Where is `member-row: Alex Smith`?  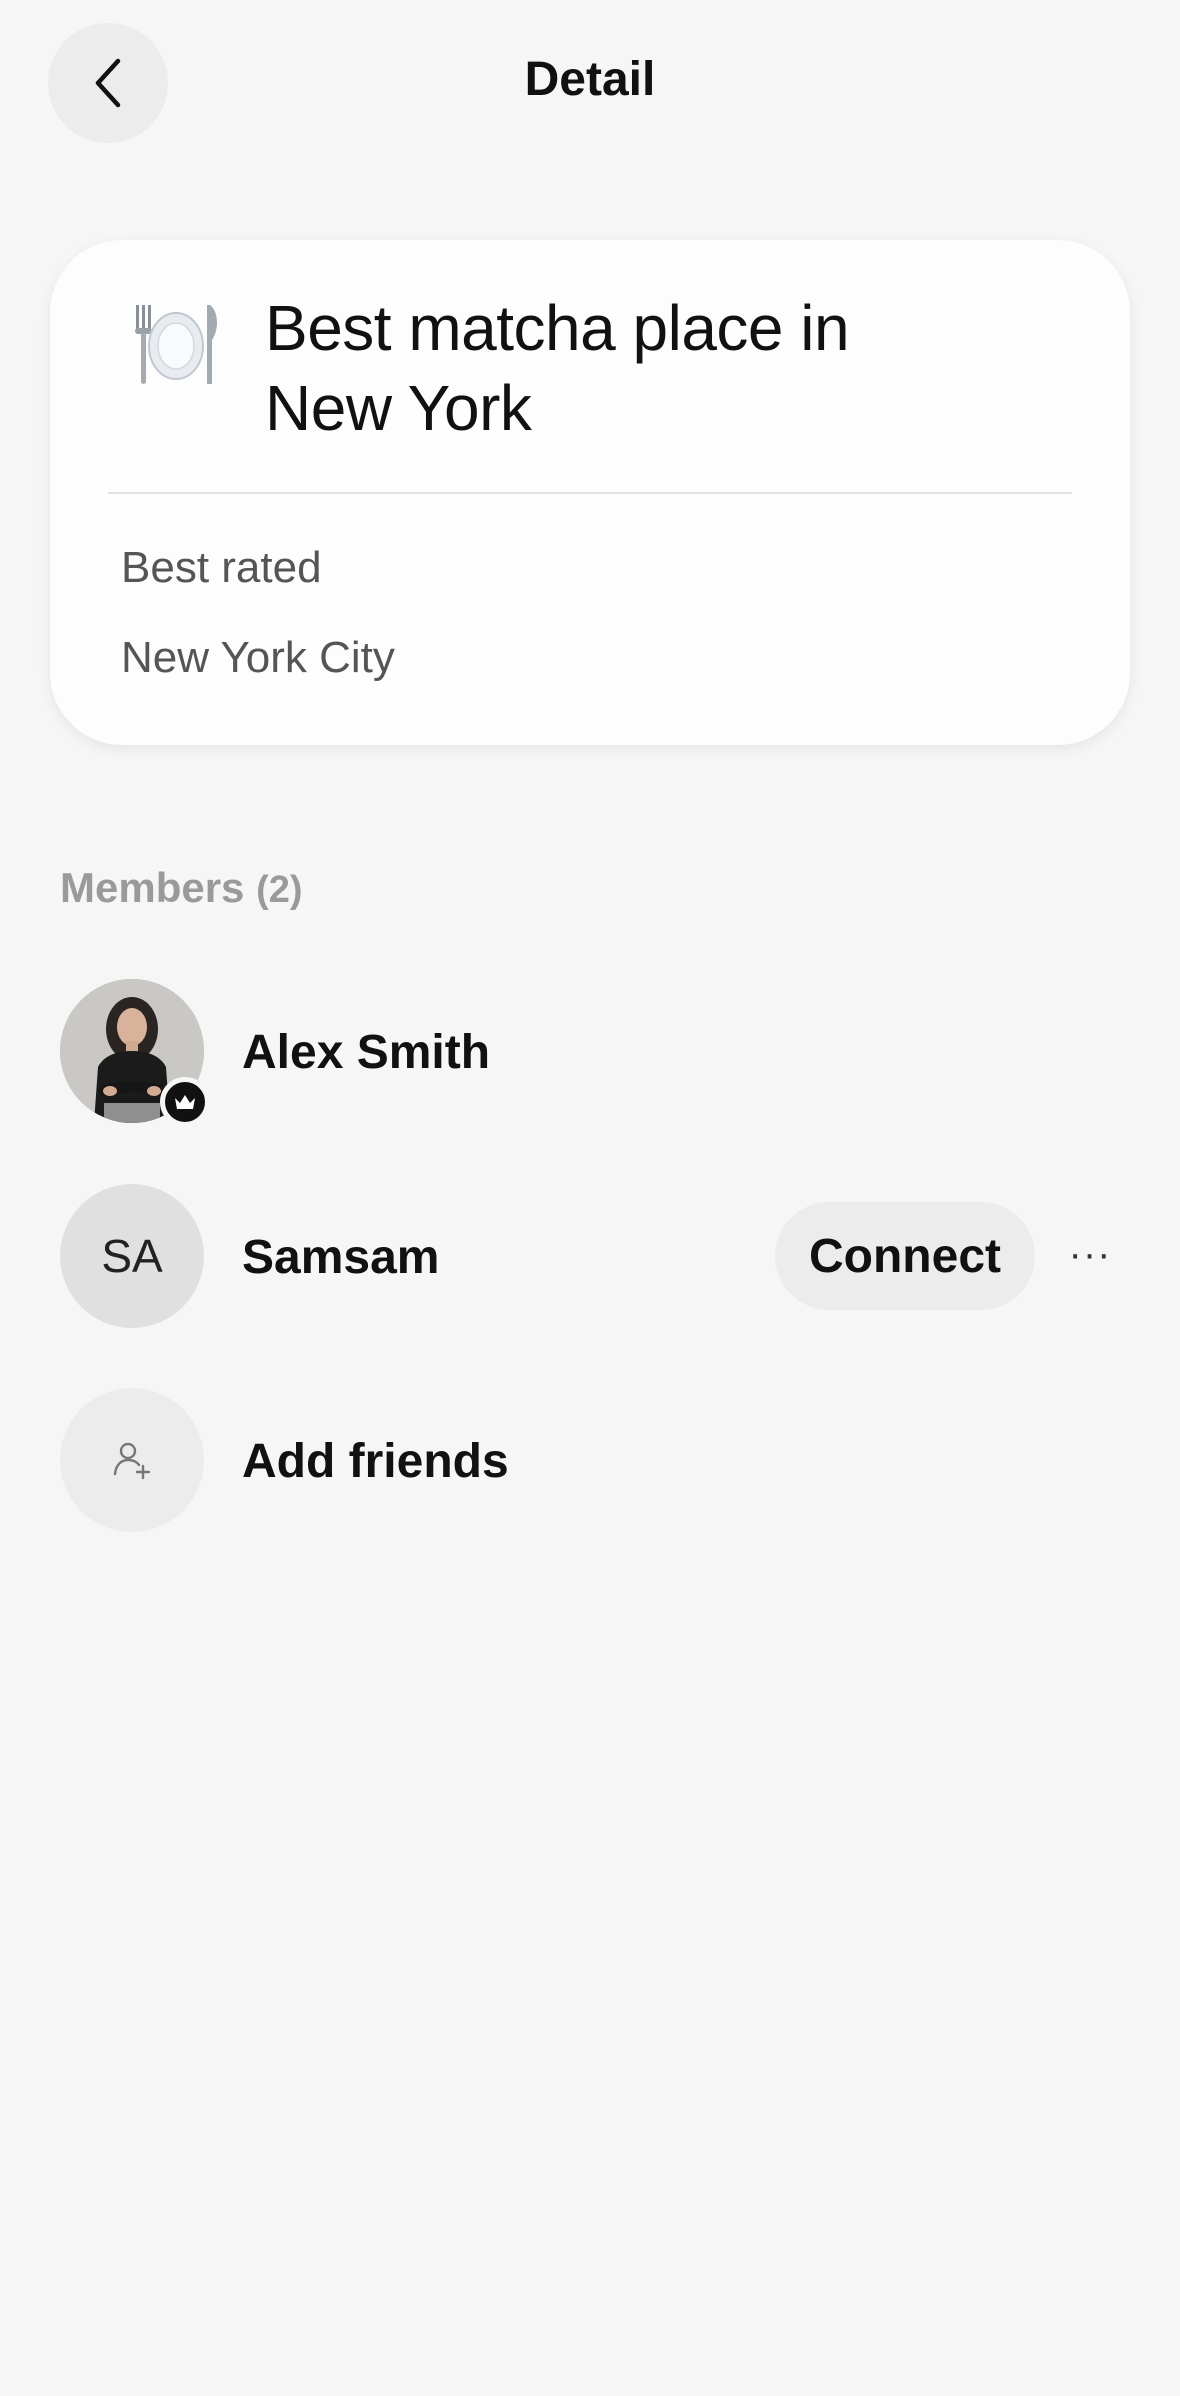 member-row: Alex Smith is located at coordinates (590, 1054).